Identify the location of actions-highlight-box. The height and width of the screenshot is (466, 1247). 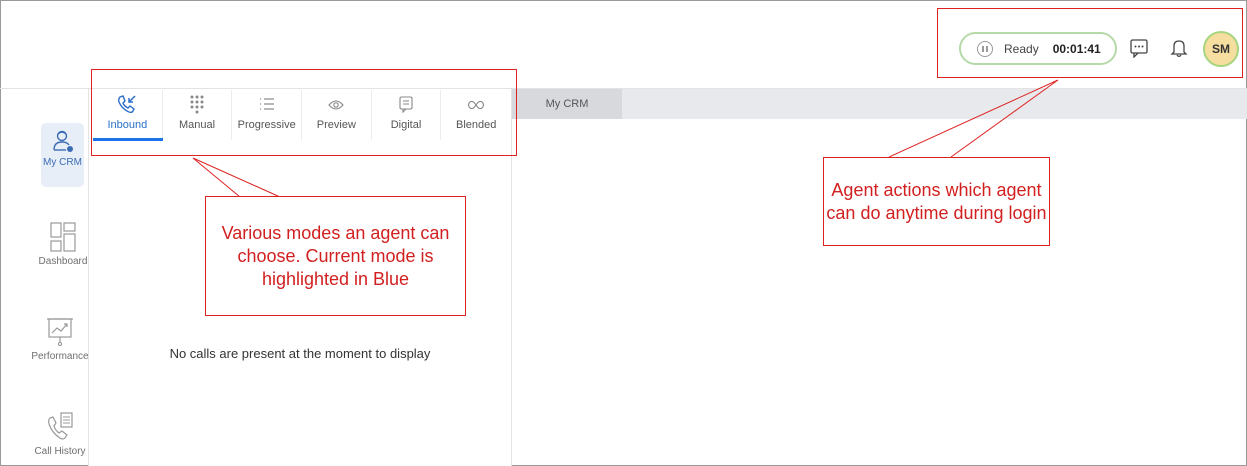
(1090, 43).